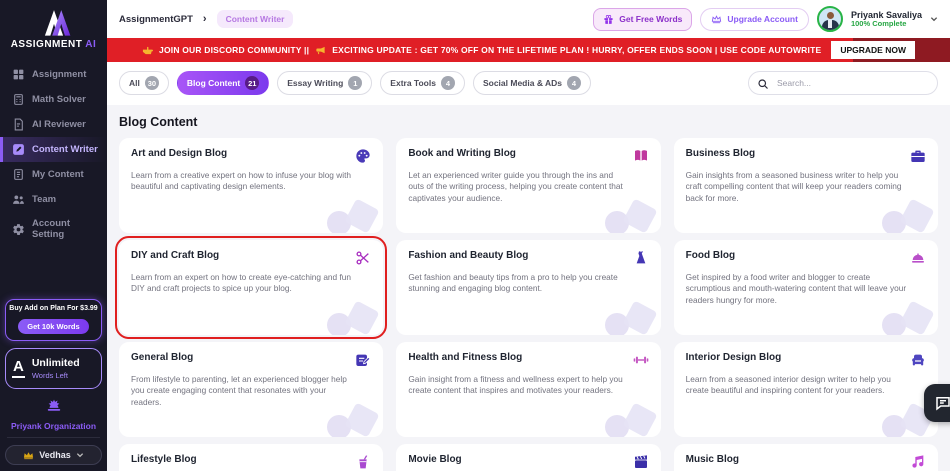  What do you see at coordinates (53, 74) in the screenshot?
I see `sidebar-item-assignment: Assignment` at bounding box center [53, 74].